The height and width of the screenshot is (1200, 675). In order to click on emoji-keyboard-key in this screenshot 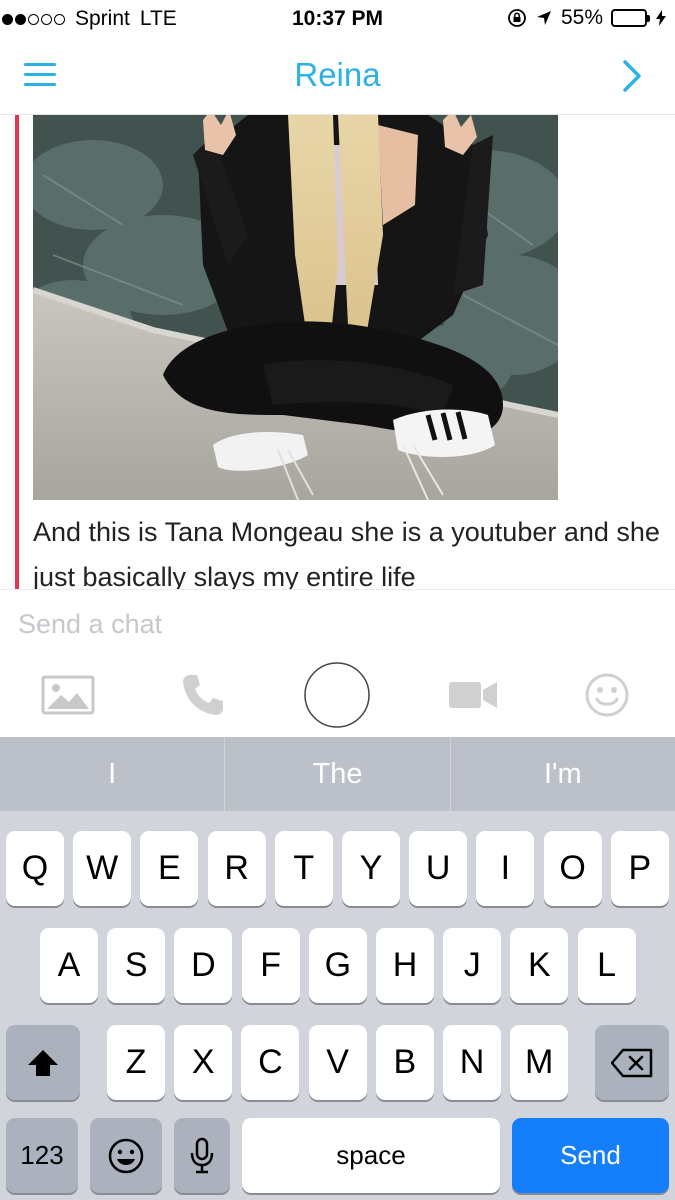, I will do `click(126, 1155)`.